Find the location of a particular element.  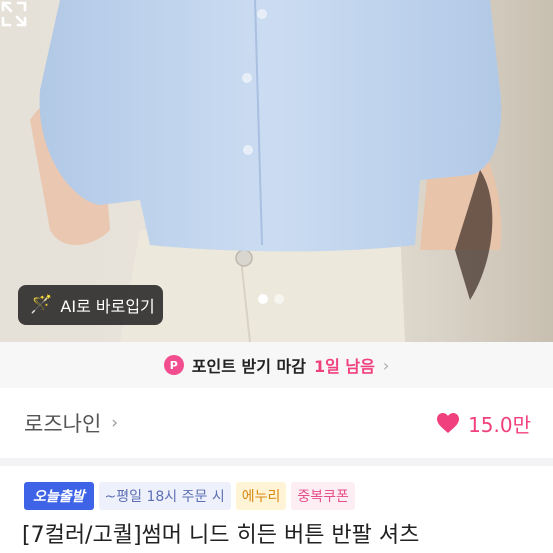

badge-today-shipping: 오늘출발 is located at coordinates (59, 496).